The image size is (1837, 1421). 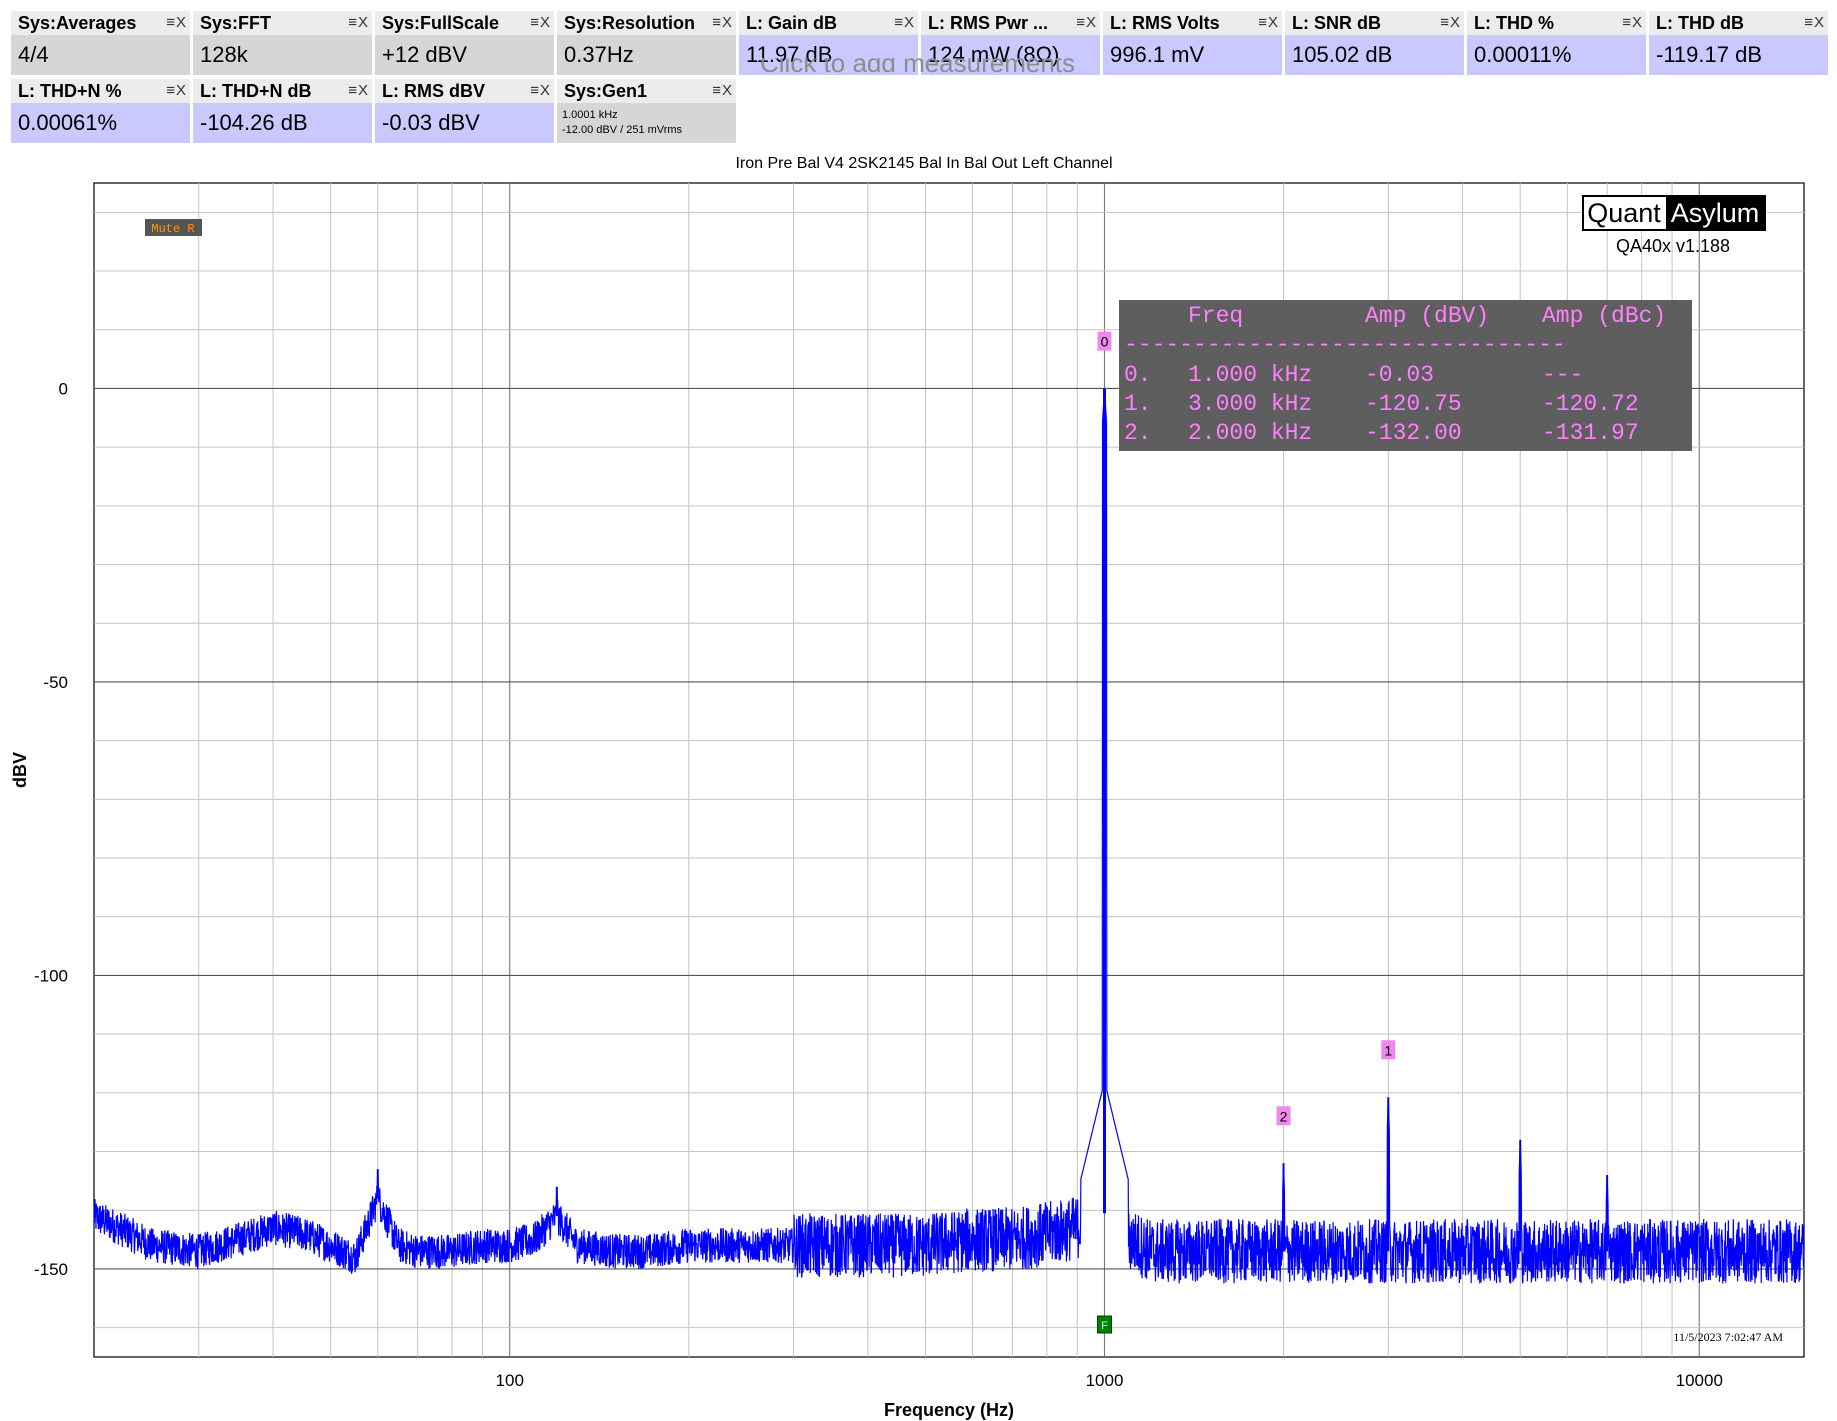 I want to click on x-axis-label: Frequency (Hz), so click(x=949, y=1410).